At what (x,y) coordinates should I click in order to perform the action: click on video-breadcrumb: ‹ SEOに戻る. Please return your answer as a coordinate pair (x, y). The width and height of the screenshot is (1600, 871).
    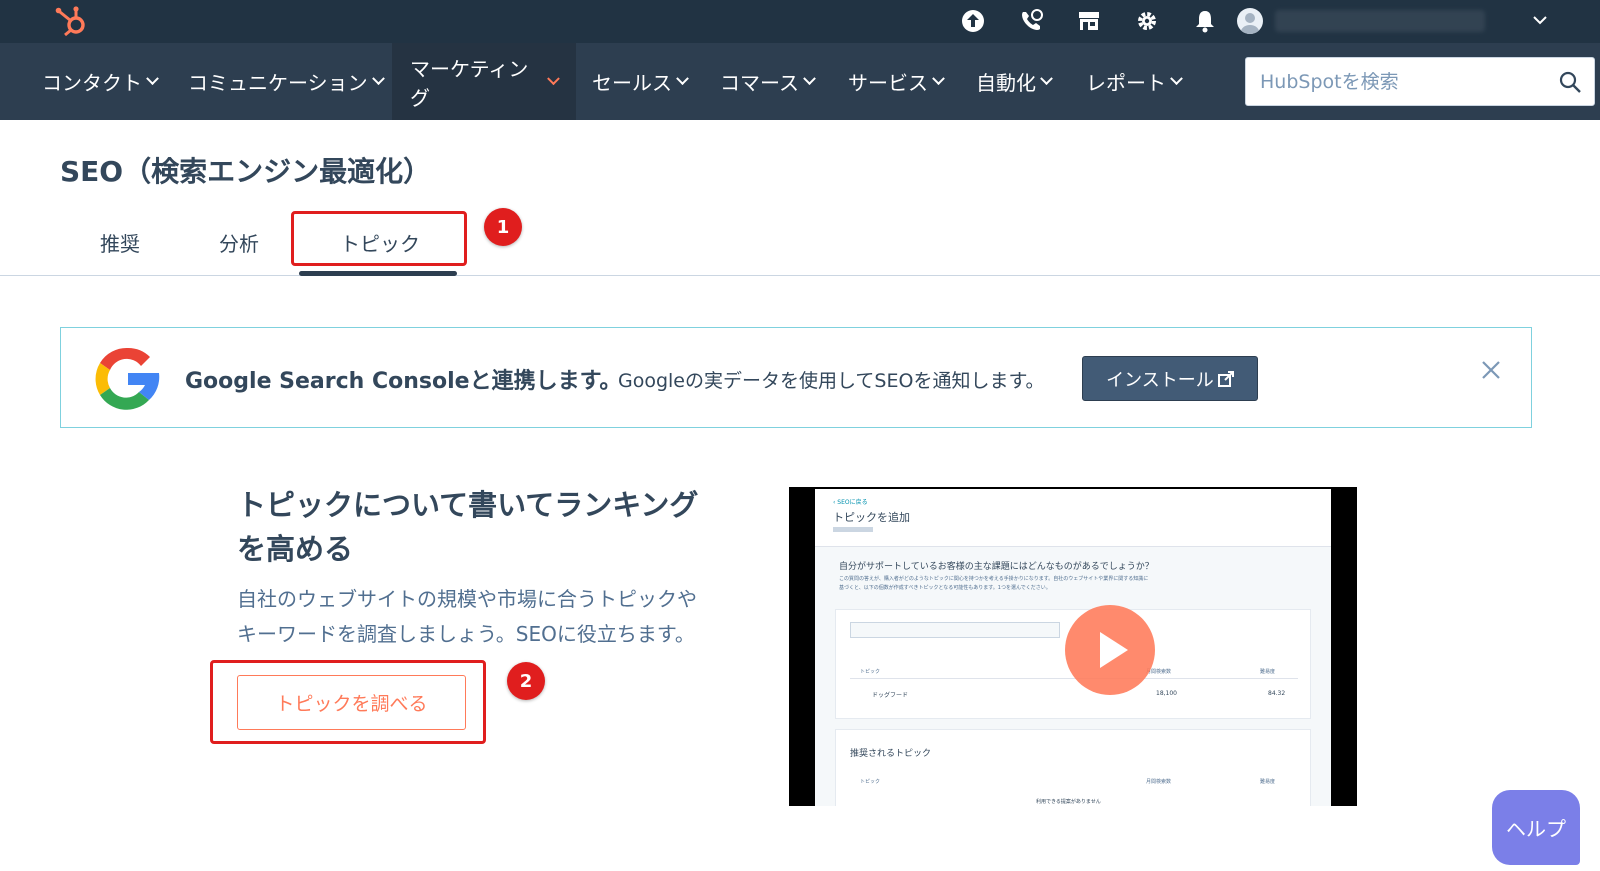
    Looking at the image, I should click on (850, 502).